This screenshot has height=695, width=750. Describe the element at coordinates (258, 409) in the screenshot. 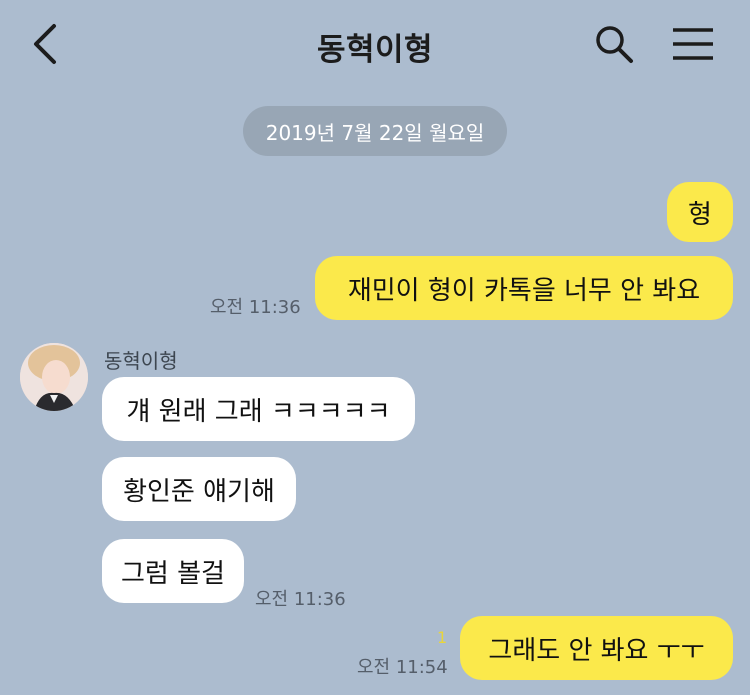

I see `message-bubble-theirs: 걔 원래 그래 ㅋㅋㅋㅋㅋ` at that location.